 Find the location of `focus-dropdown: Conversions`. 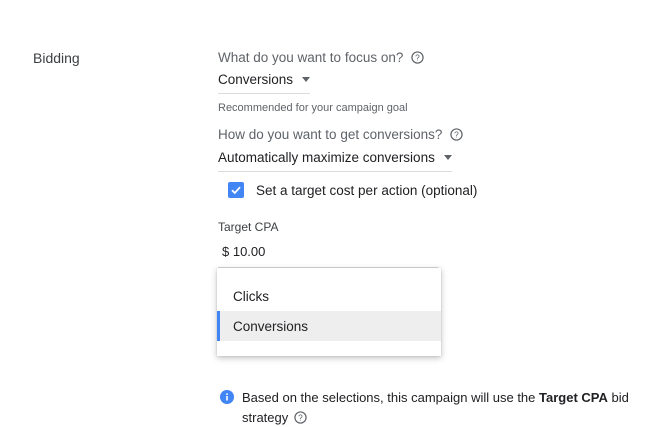

focus-dropdown: Conversions is located at coordinates (264, 83).